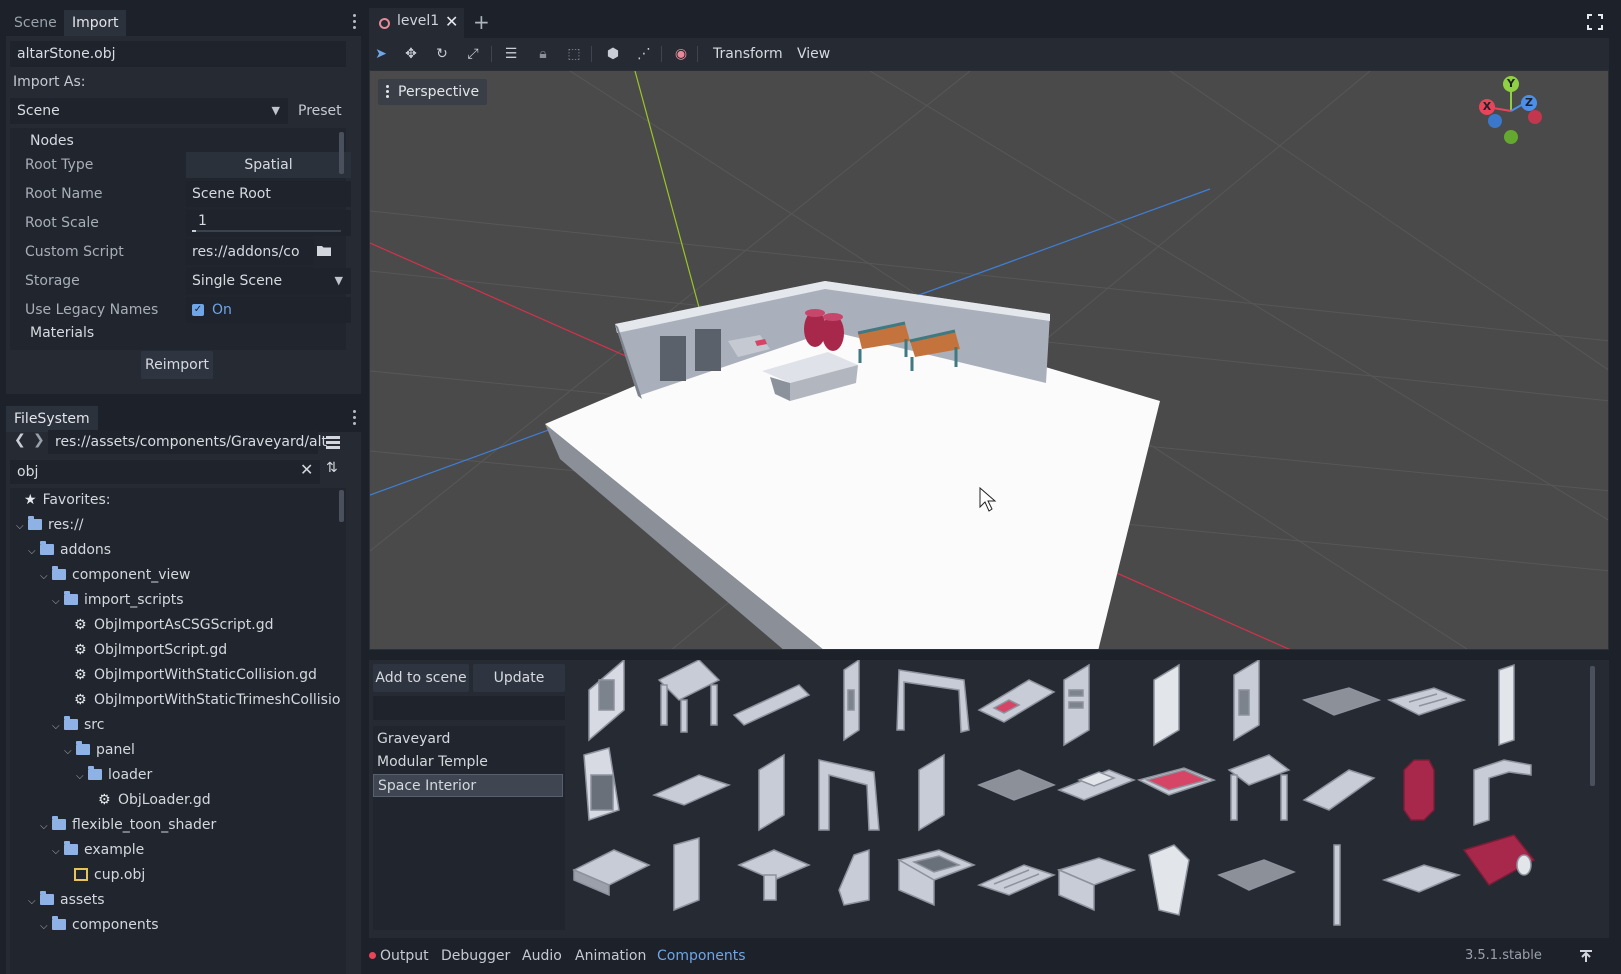  What do you see at coordinates (118, 600) in the screenshot?
I see `tree-item-import-scripts: ⌵ import_scripts` at bounding box center [118, 600].